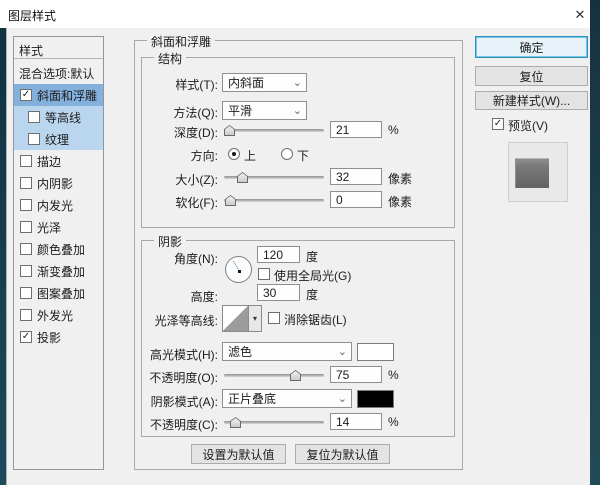 The height and width of the screenshot is (485, 600). Describe the element at coordinates (242, 177) in the screenshot. I see `size-slider-thumb` at that location.